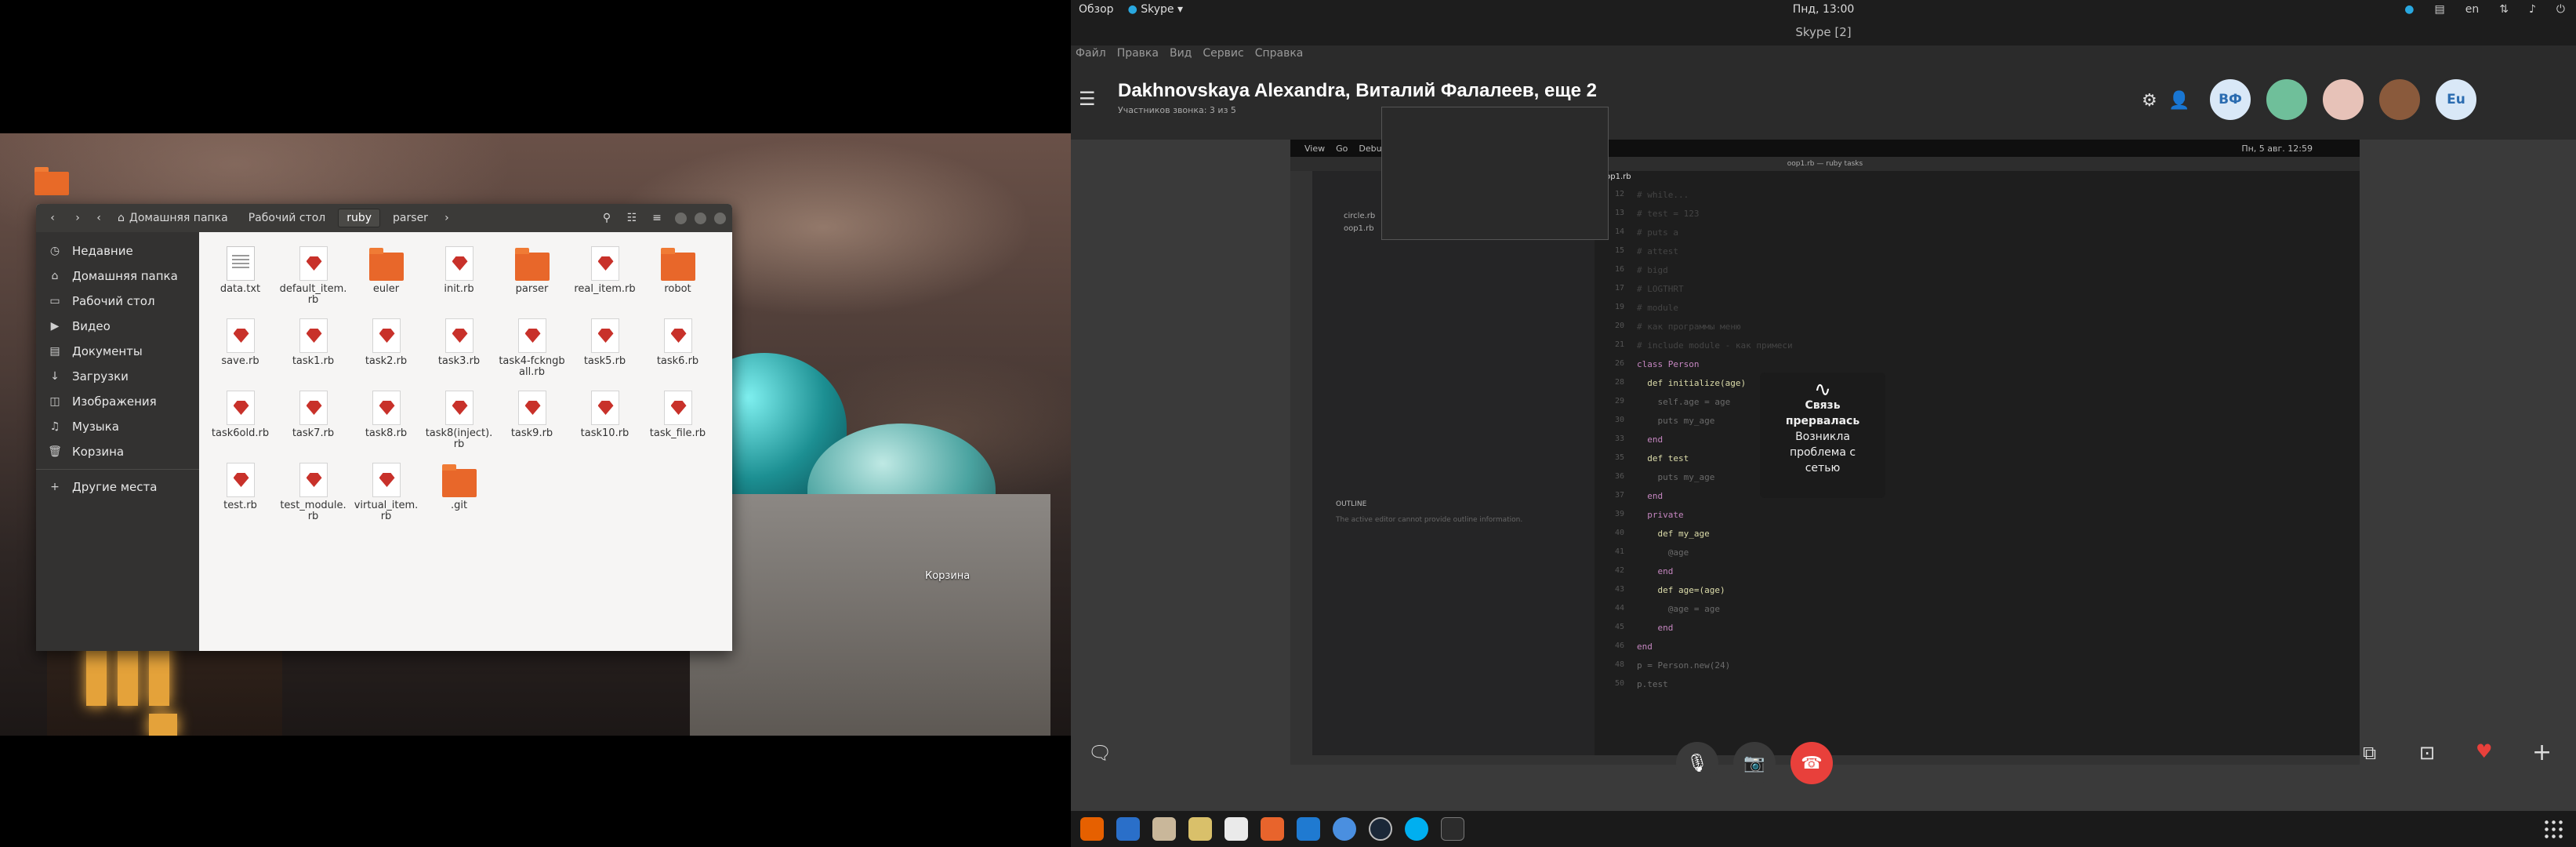 The width and height of the screenshot is (2576, 847). Describe the element at coordinates (360, 218) in the screenshot. I see `breadcrumb-ruby: ruby` at that location.